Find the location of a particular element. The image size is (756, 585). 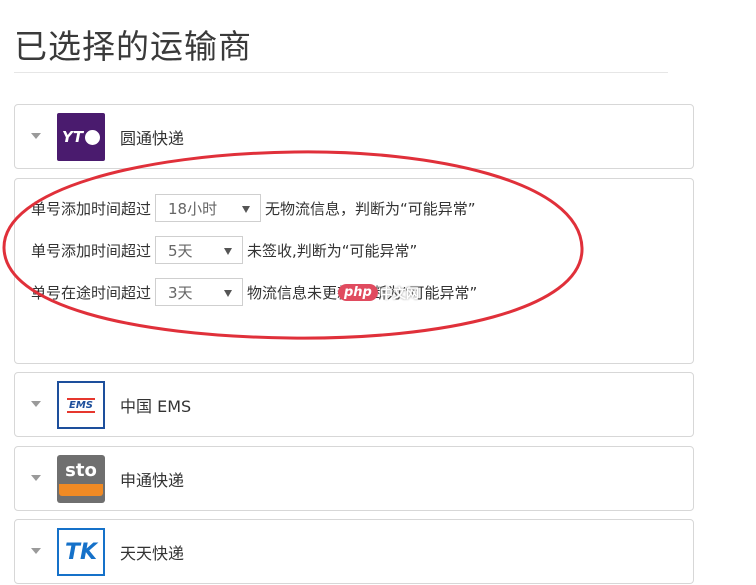

rule-duration-select: 18小时 is located at coordinates (208, 208).